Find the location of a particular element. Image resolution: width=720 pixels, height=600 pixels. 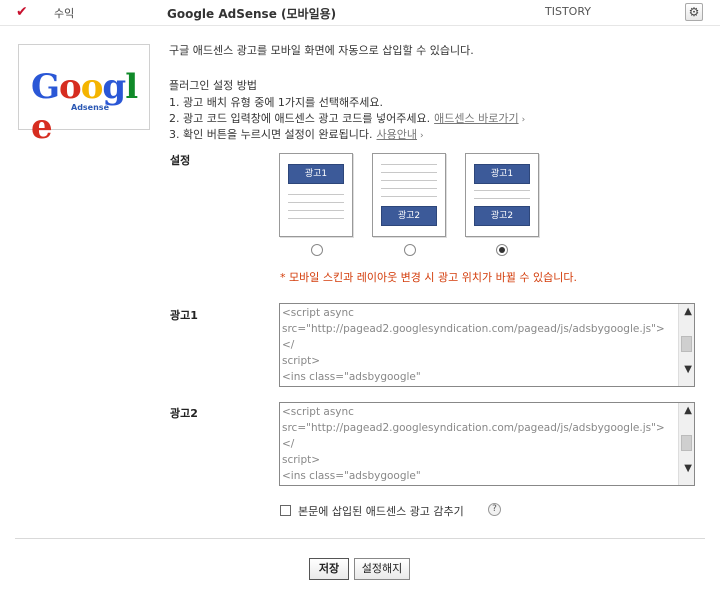

hide-ads-checkbox is located at coordinates (285, 510).